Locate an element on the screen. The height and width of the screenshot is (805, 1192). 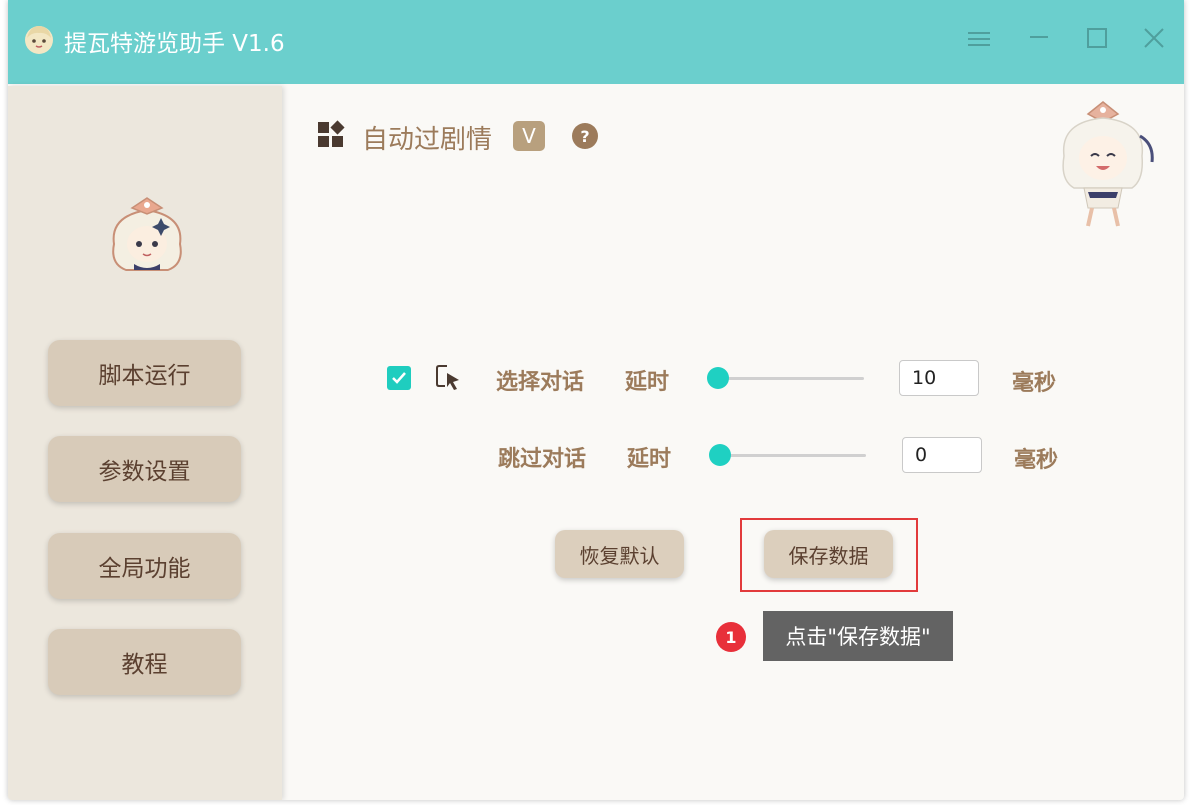
select-dialog-slider-thumb is located at coordinates (718, 378).